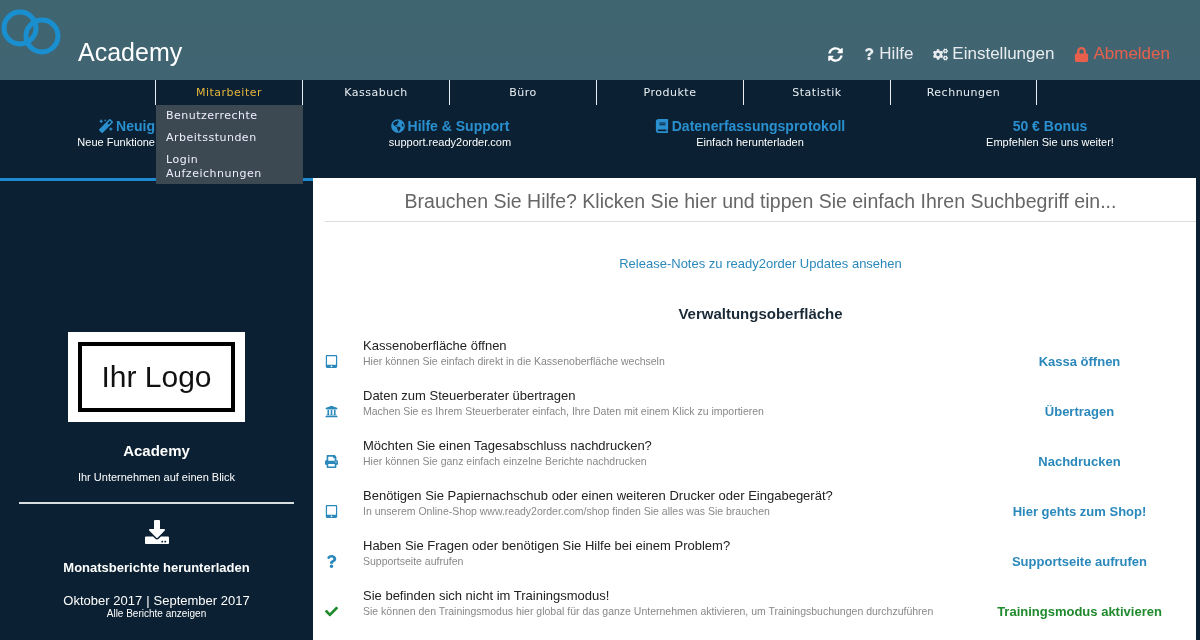  What do you see at coordinates (750, 126) in the screenshot?
I see `info-link: Datenerfassungsprotokoll` at bounding box center [750, 126].